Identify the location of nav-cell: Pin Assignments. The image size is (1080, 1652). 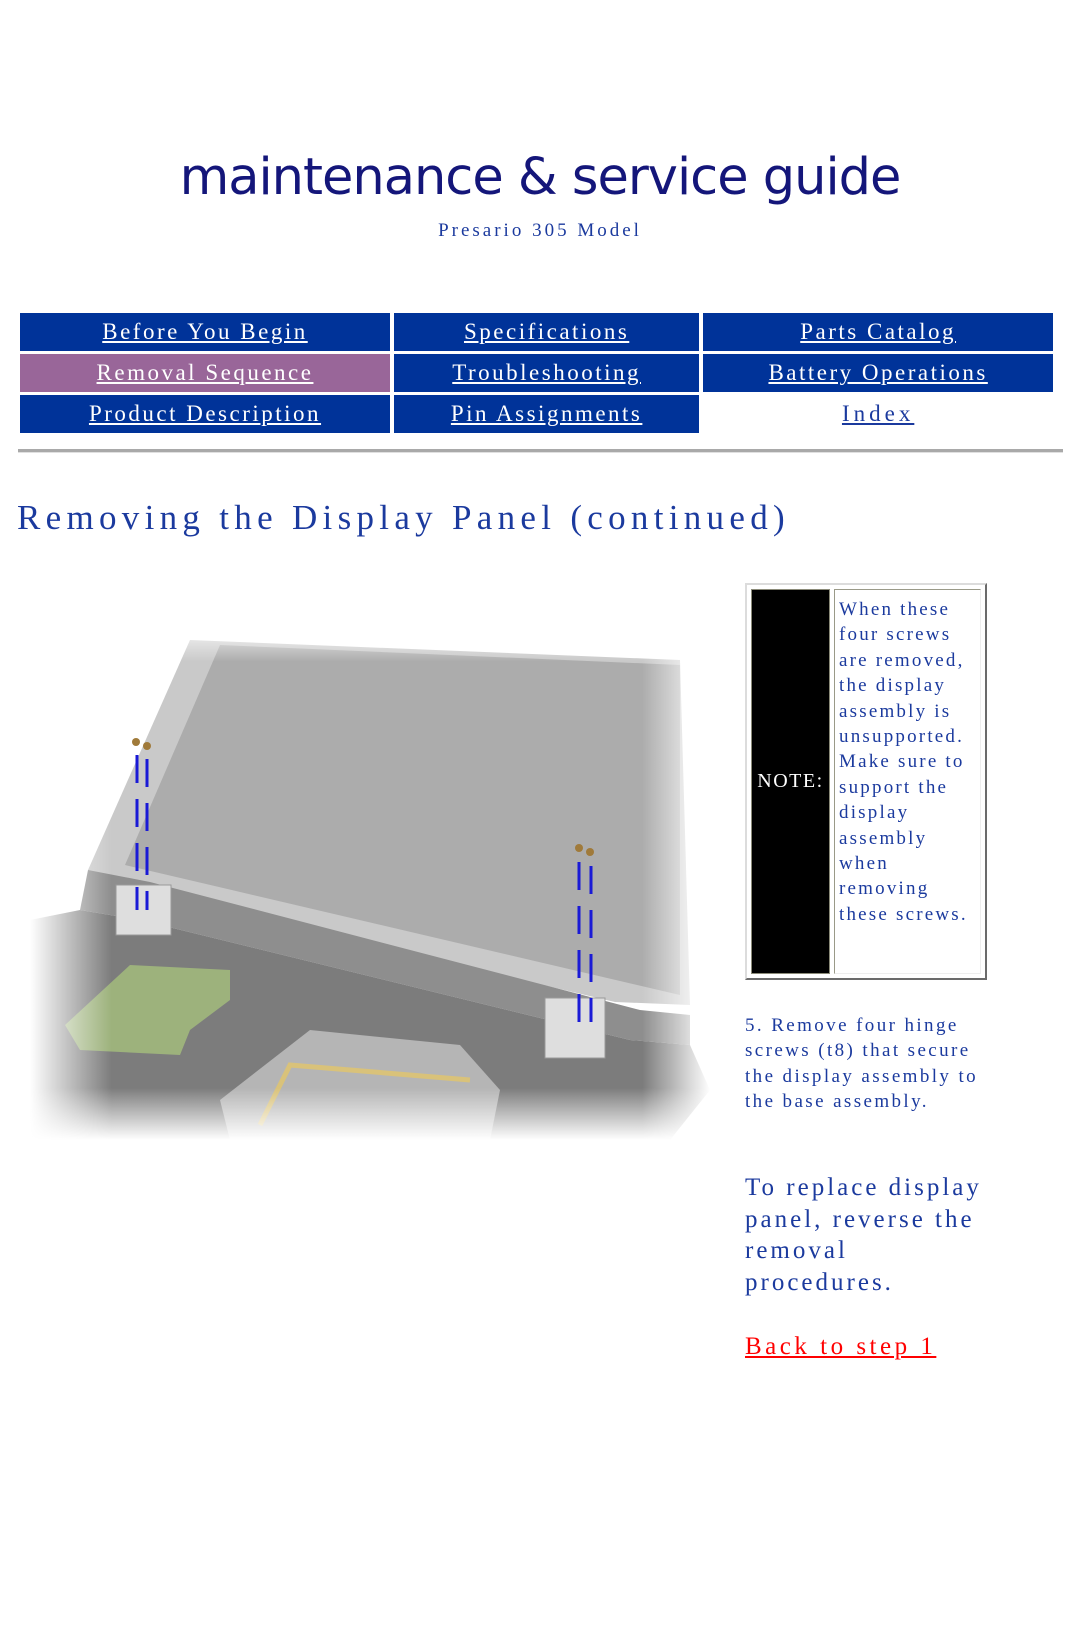
(547, 414).